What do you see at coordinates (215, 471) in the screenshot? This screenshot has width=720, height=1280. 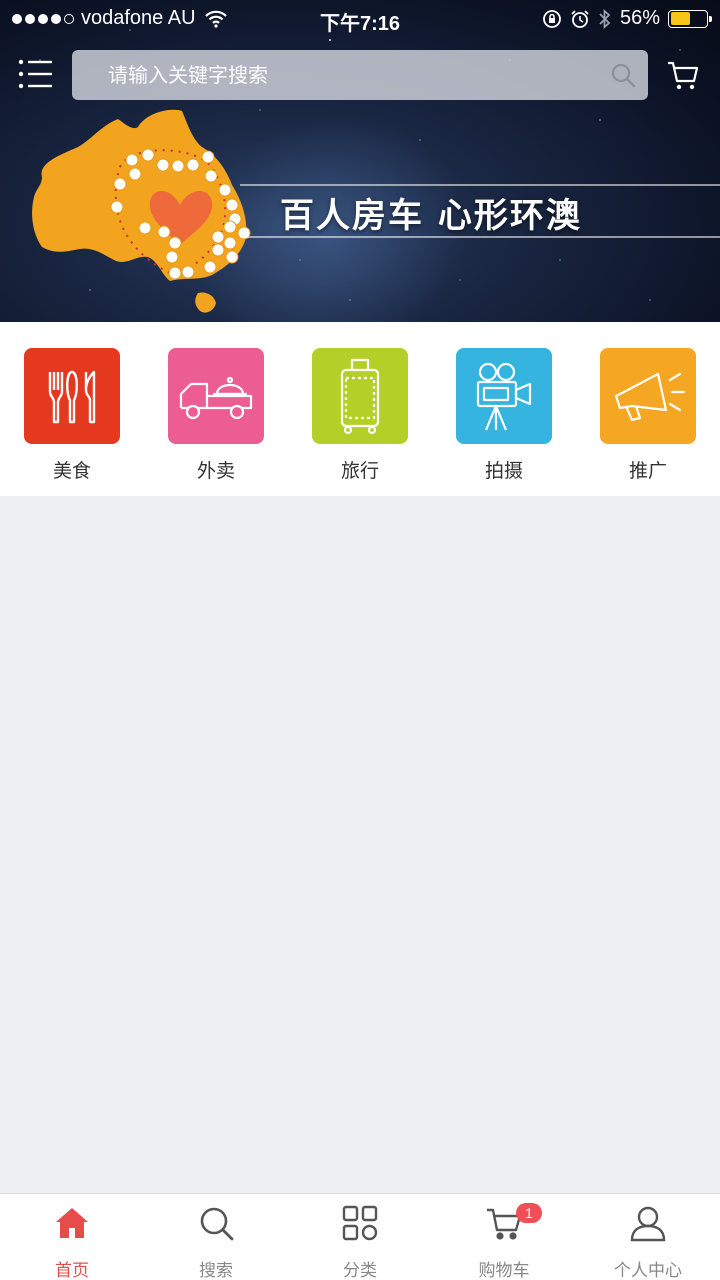 I see `category-delivery-label: 外卖` at bounding box center [215, 471].